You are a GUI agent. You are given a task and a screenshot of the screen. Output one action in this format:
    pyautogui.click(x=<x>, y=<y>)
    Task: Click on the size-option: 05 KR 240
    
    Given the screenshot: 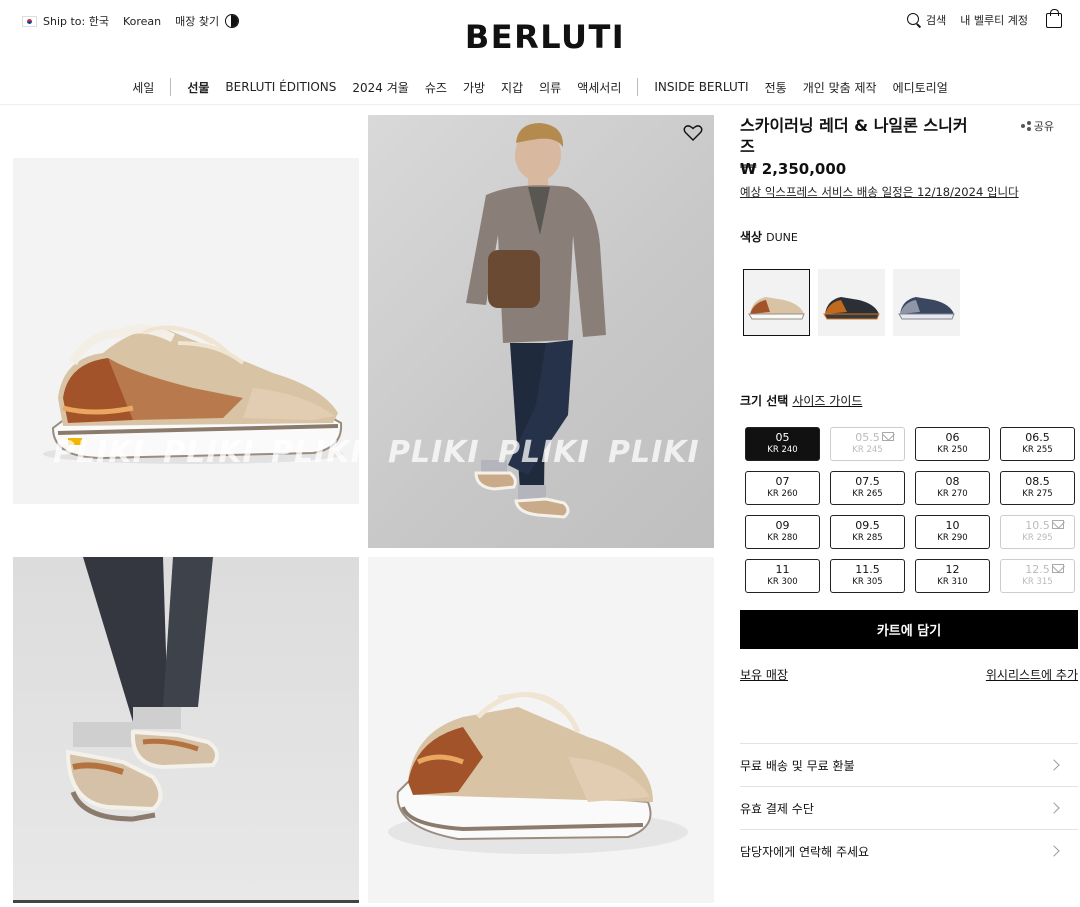 What is the action you would take?
    pyautogui.click(x=782, y=444)
    